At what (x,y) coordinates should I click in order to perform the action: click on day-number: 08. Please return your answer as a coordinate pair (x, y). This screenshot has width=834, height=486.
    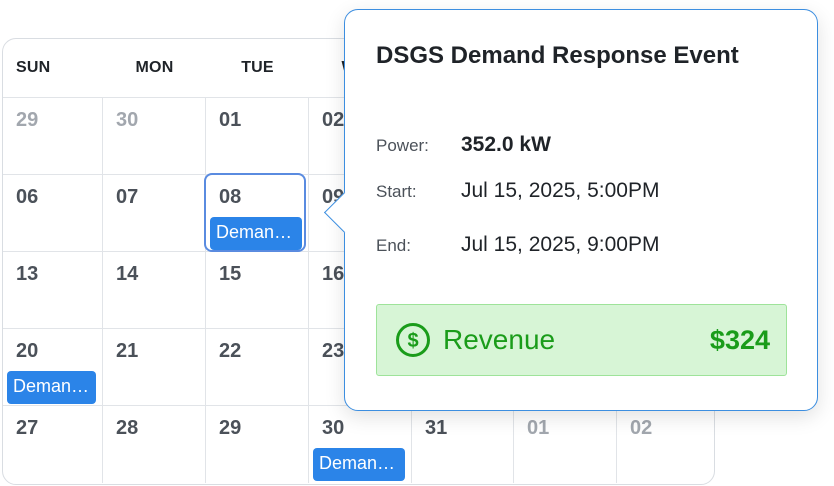
    Looking at the image, I should click on (230, 197).